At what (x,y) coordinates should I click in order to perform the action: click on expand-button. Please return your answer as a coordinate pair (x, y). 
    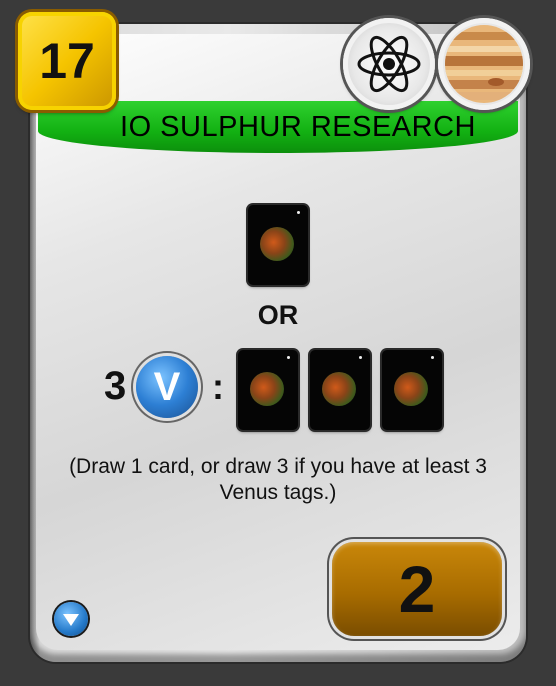
    Looking at the image, I should click on (71, 619).